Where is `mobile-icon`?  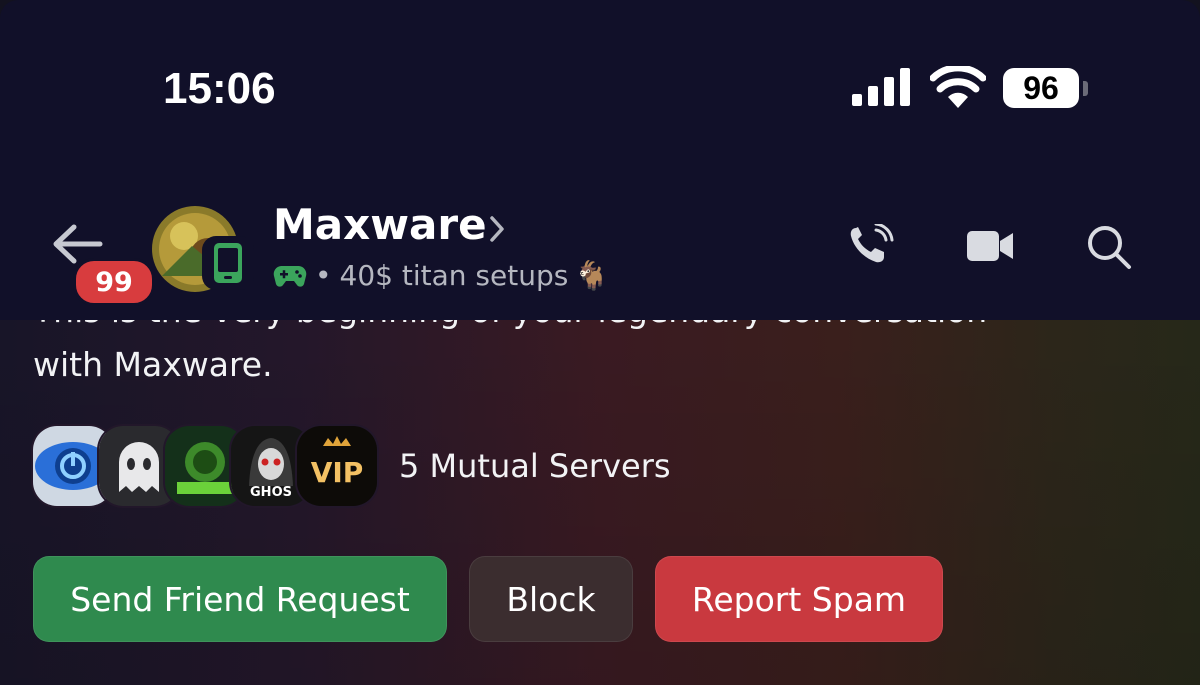
mobile-icon is located at coordinates (228, 263).